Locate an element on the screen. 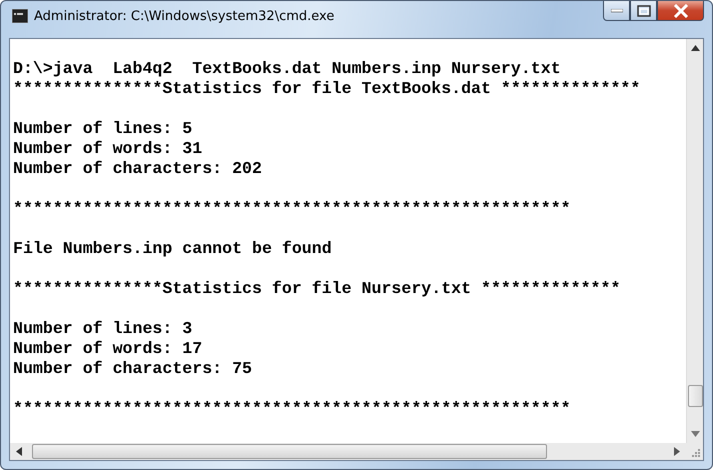 The width and height of the screenshot is (713, 470). console-line: Number of words: 17 is located at coordinates (108, 349).